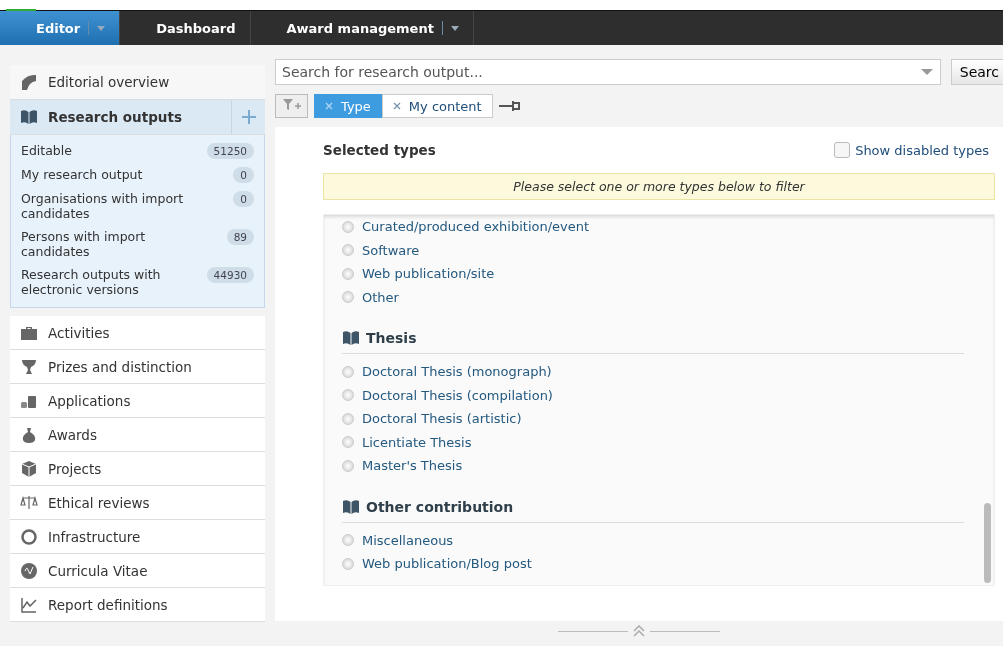  Describe the element at coordinates (82, 174) in the screenshot. I see `submenu-item: My research output` at that location.